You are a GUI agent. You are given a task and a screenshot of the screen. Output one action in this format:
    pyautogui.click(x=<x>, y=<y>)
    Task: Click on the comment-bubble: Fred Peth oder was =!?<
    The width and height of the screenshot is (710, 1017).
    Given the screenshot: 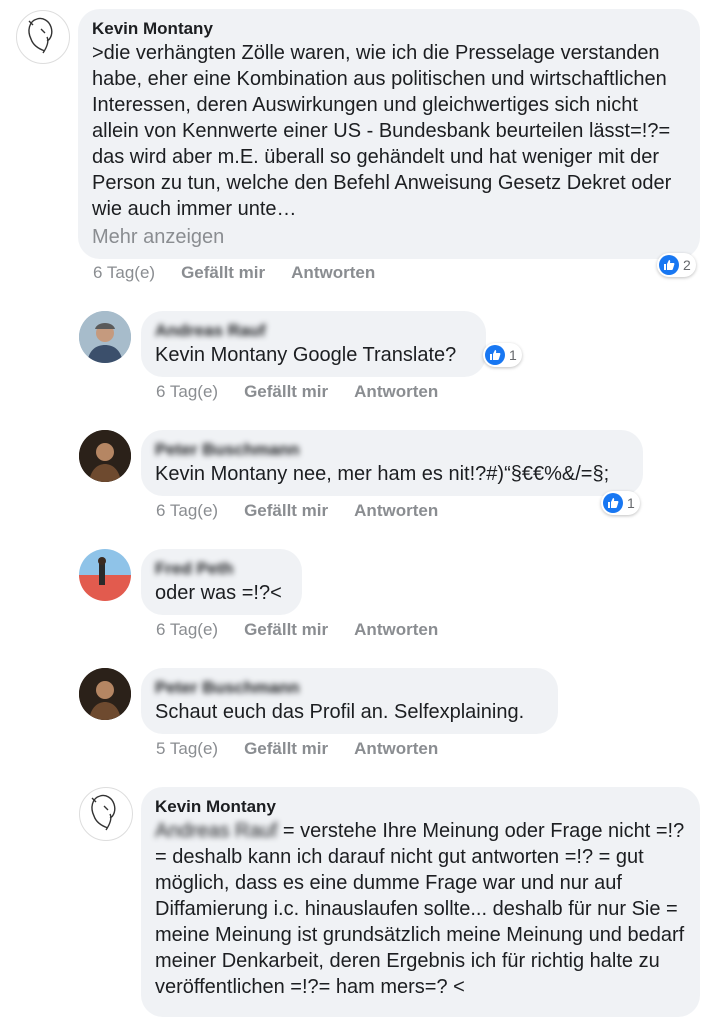 What is the action you would take?
    pyautogui.click(x=221, y=582)
    